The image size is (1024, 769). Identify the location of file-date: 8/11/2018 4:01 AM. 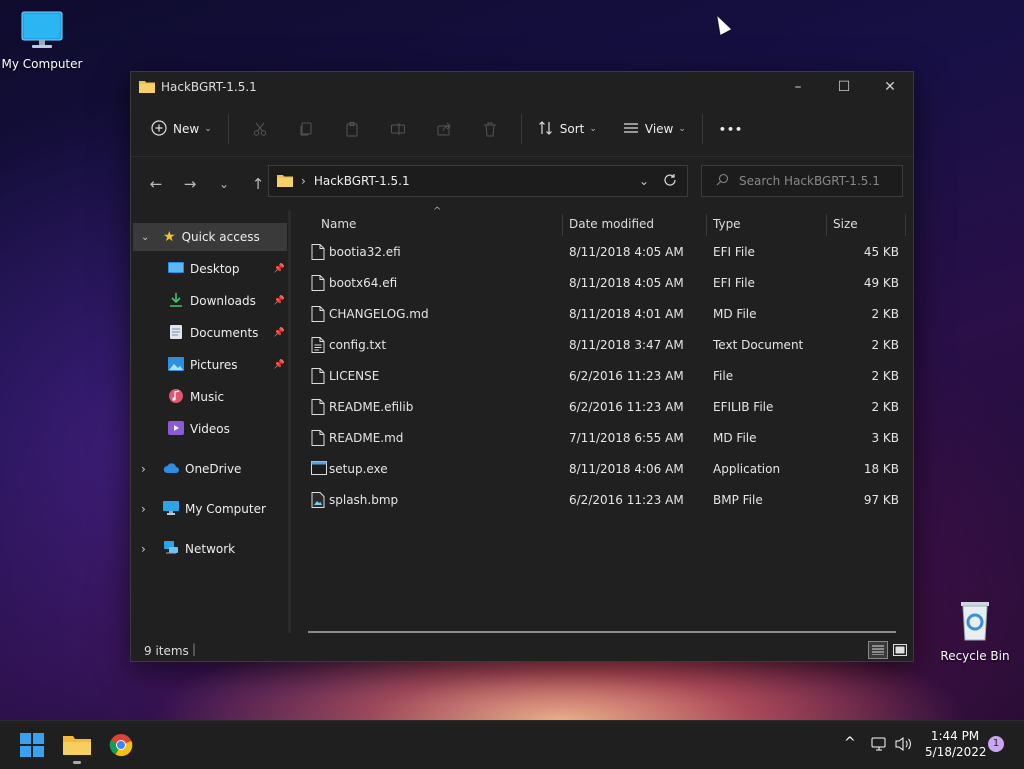
(626, 314).